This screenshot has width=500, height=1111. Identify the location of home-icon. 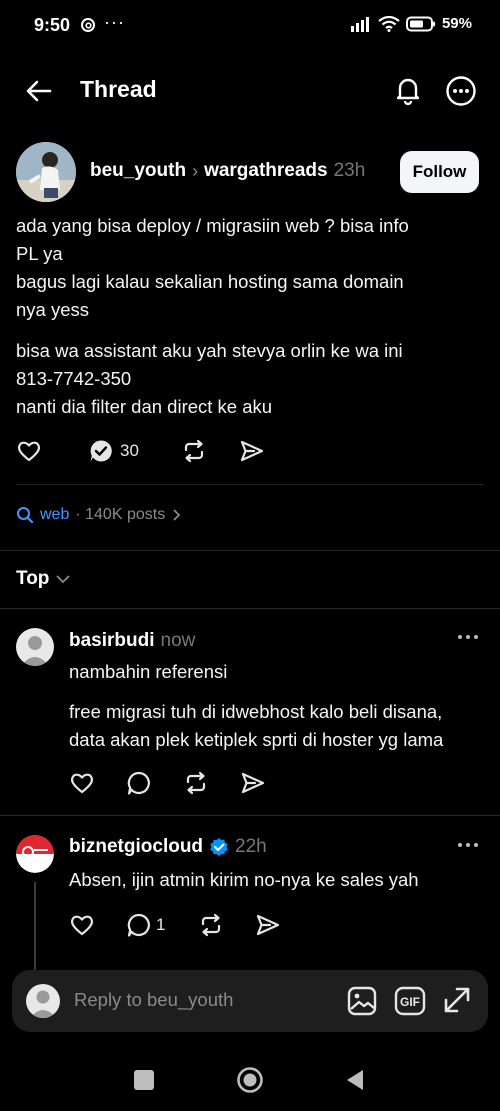
(250, 1080).